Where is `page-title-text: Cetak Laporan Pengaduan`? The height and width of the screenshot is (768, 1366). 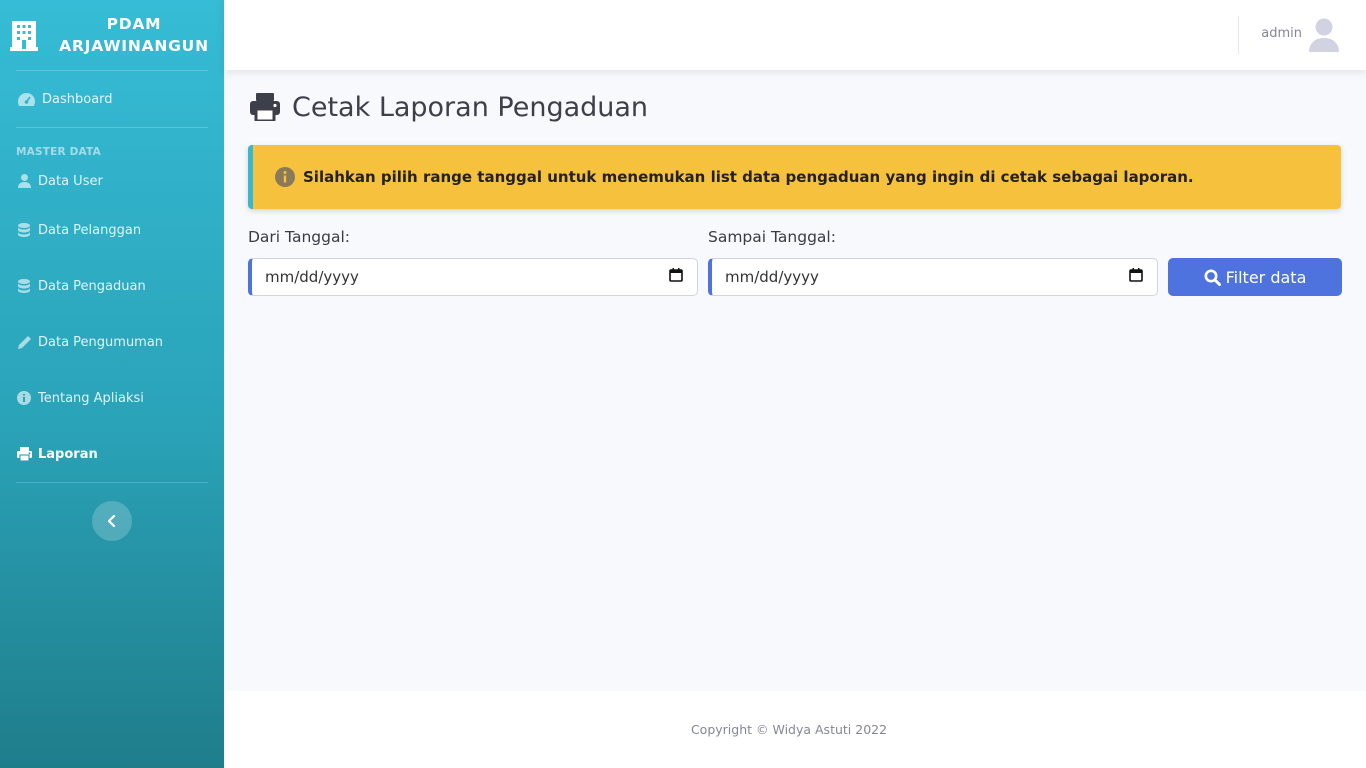 page-title-text: Cetak Laporan Pengaduan is located at coordinates (470, 107).